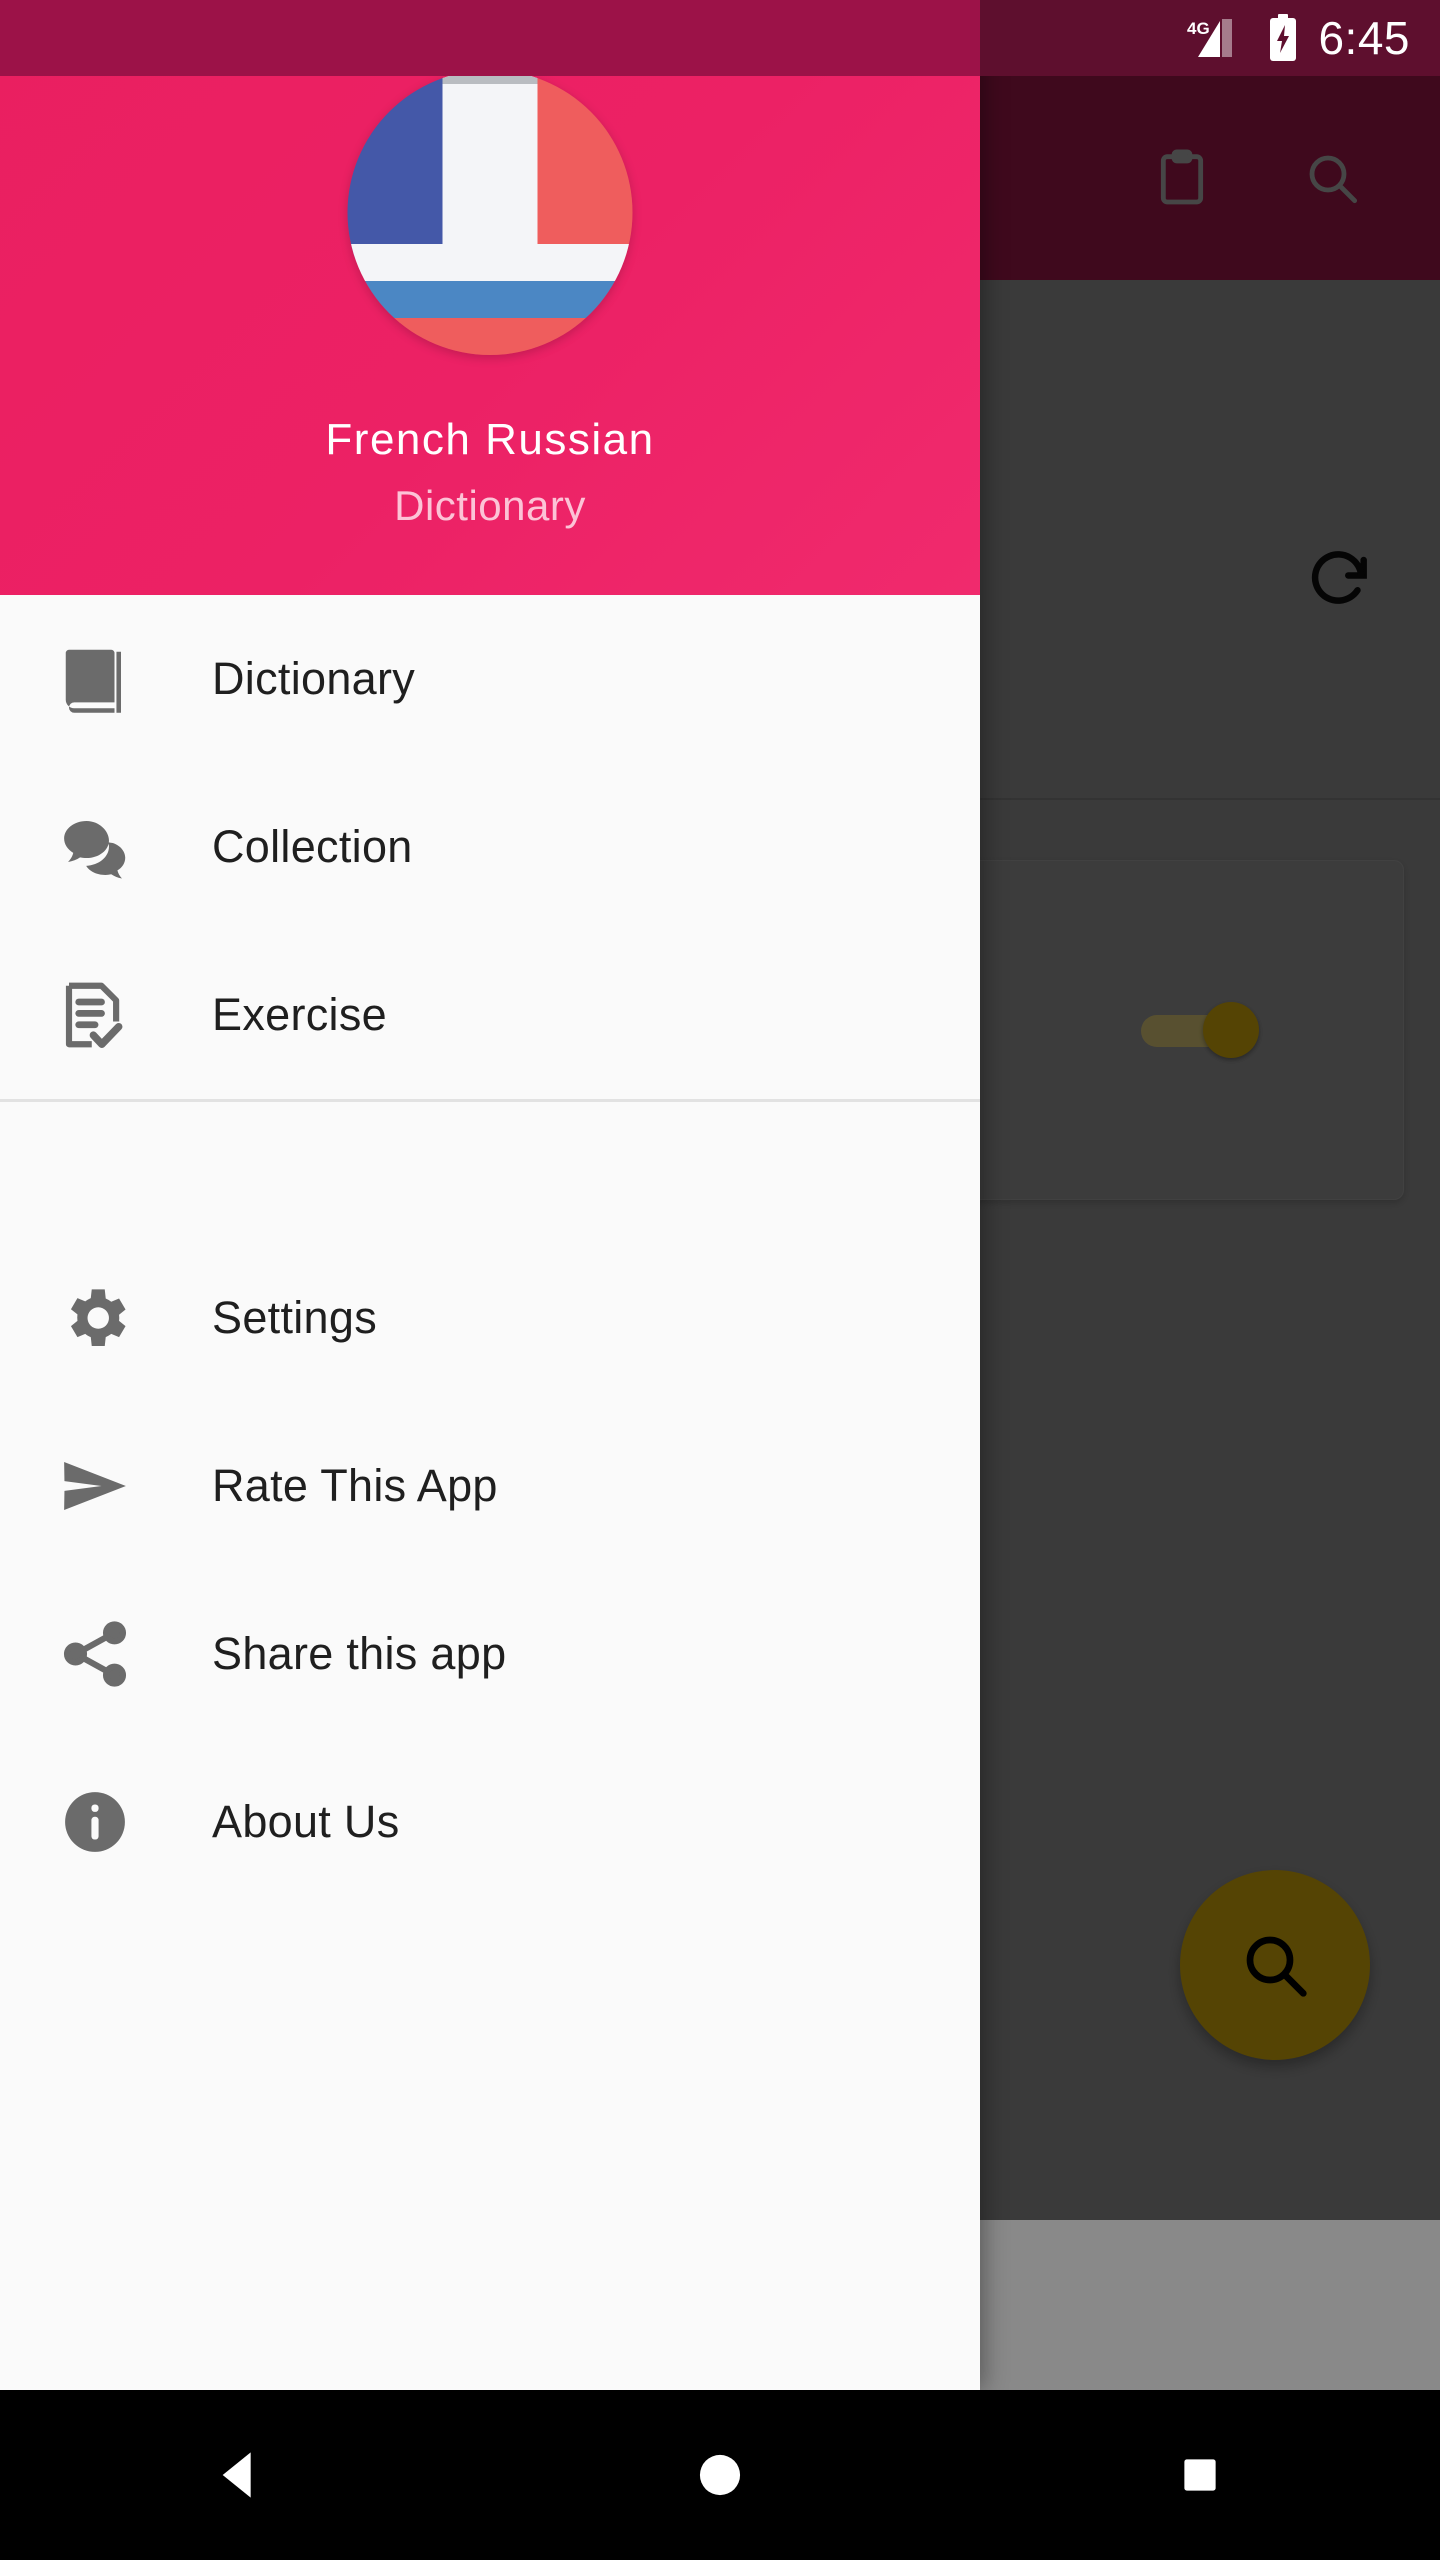  I want to click on sidebar-item-settings: Settings, so click(490, 1318).